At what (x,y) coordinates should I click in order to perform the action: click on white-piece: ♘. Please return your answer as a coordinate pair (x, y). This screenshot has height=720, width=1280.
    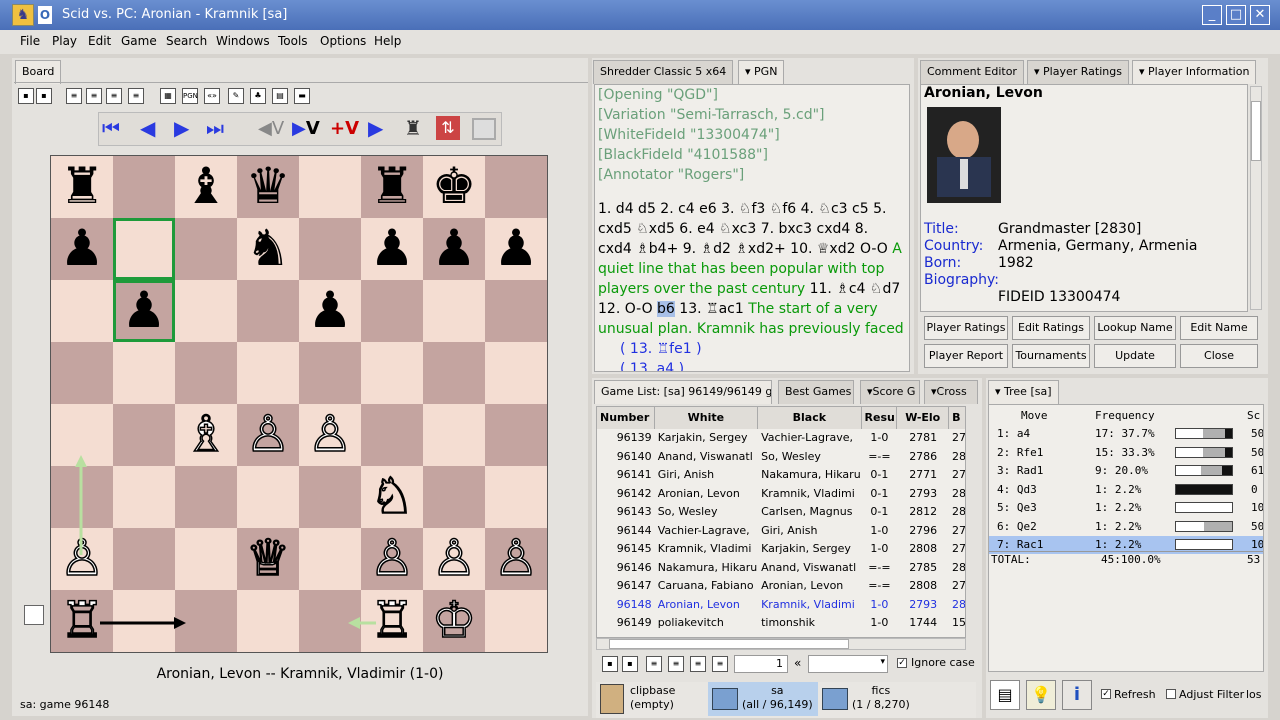
    Looking at the image, I should click on (392, 496).